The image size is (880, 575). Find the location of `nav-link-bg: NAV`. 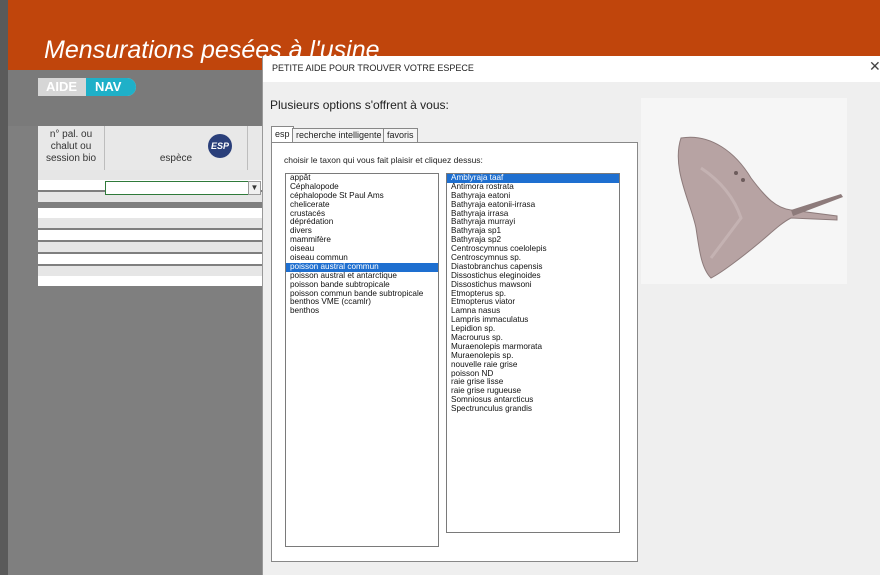

nav-link-bg: NAV is located at coordinates (111, 87).